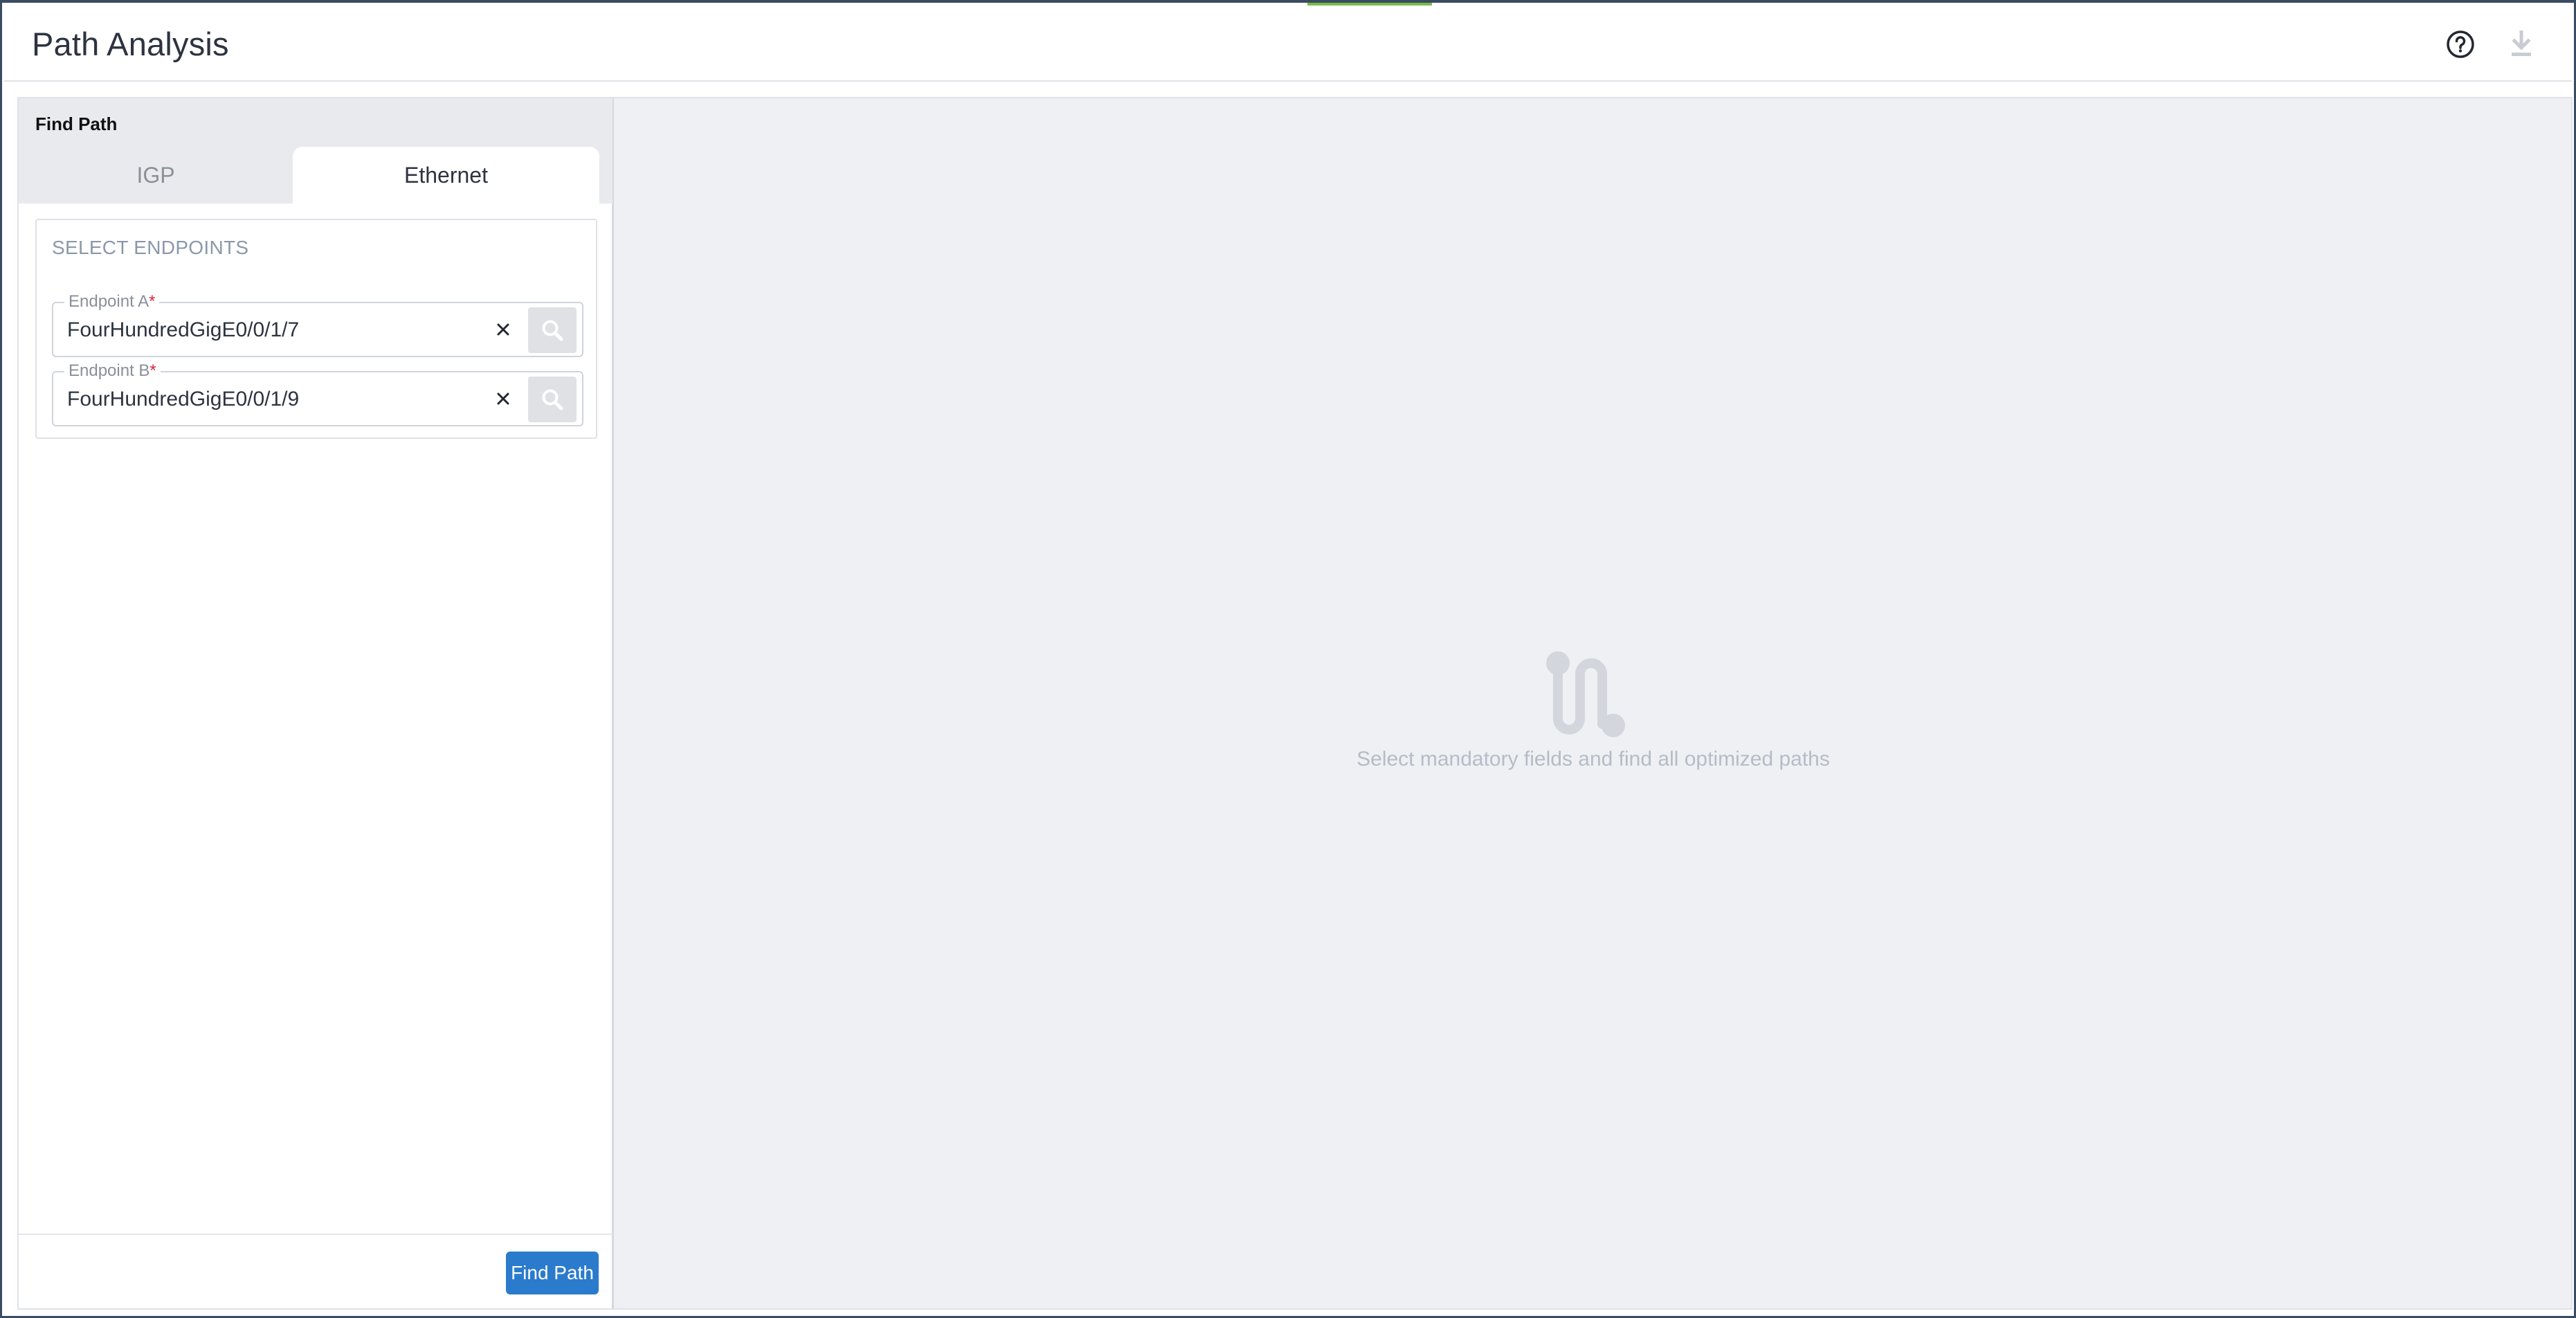 This screenshot has width=2576, height=1318. What do you see at coordinates (2521, 44) in the screenshot?
I see `download-icon` at bounding box center [2521, 44].